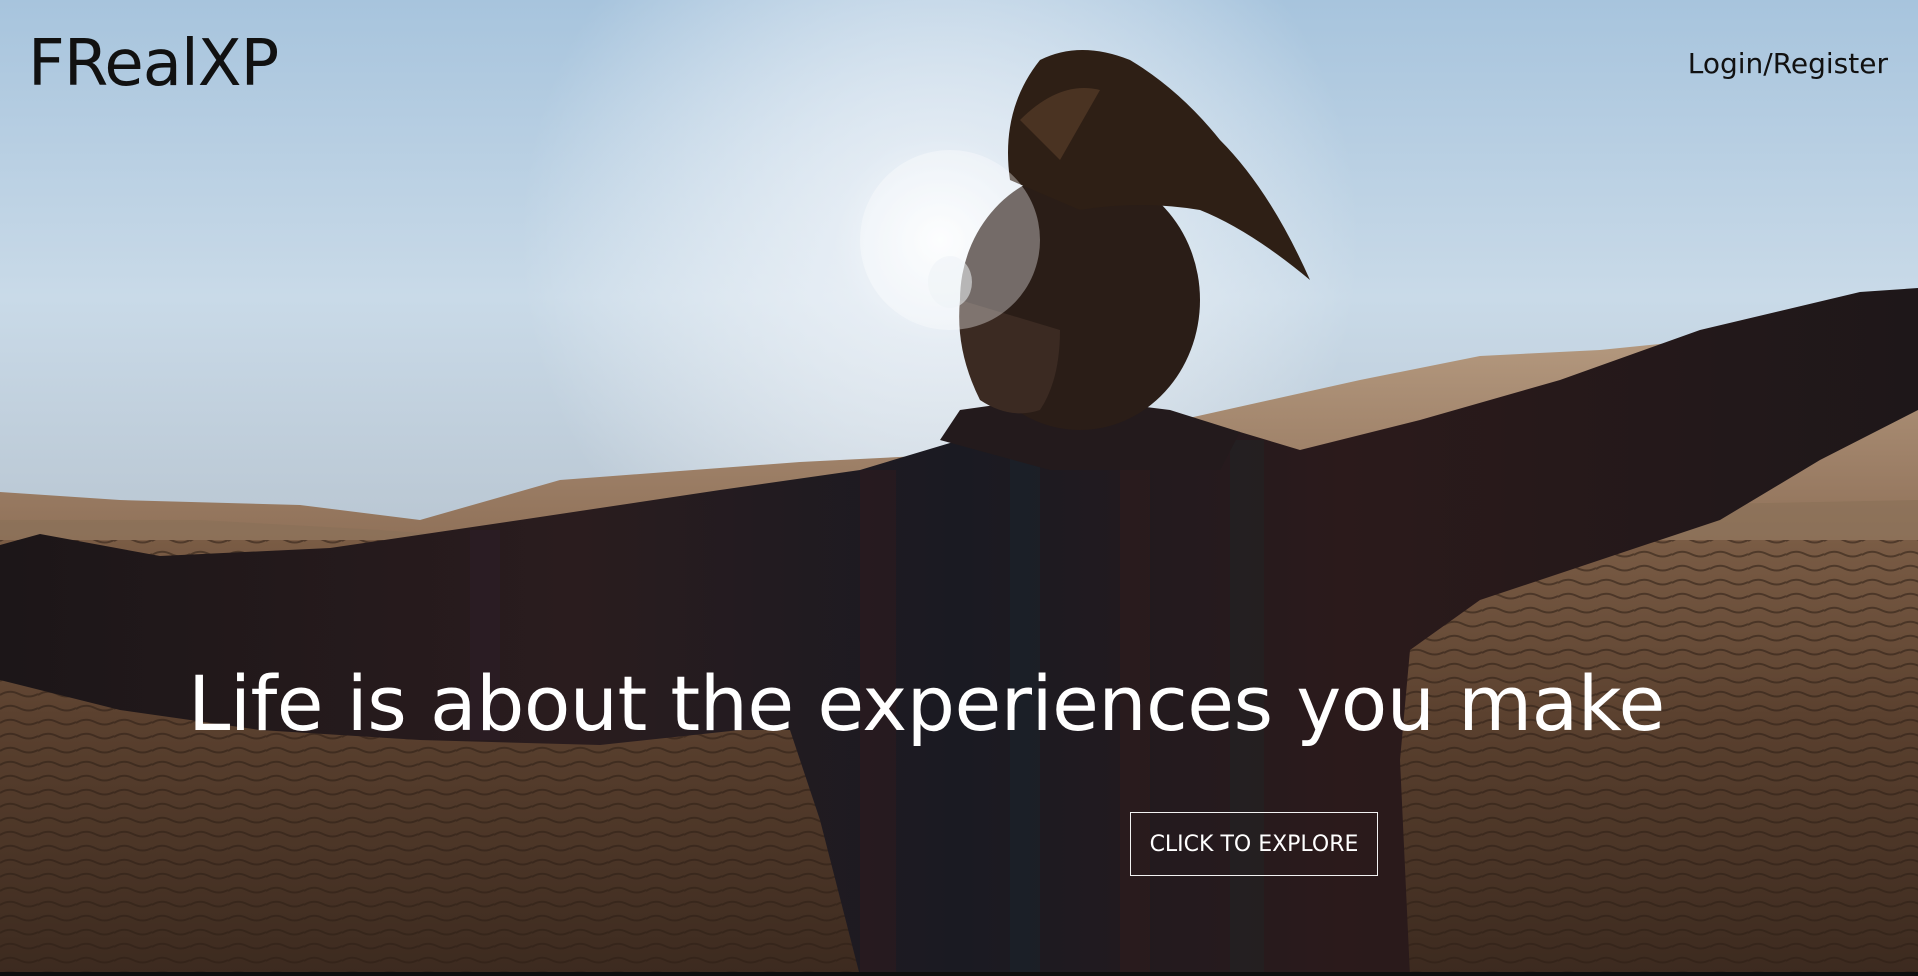  What do you see at coordinates (1788, 64) in the screenshot?
I see `login-register-link: Login/Register` at bounding box center [1788, 64].